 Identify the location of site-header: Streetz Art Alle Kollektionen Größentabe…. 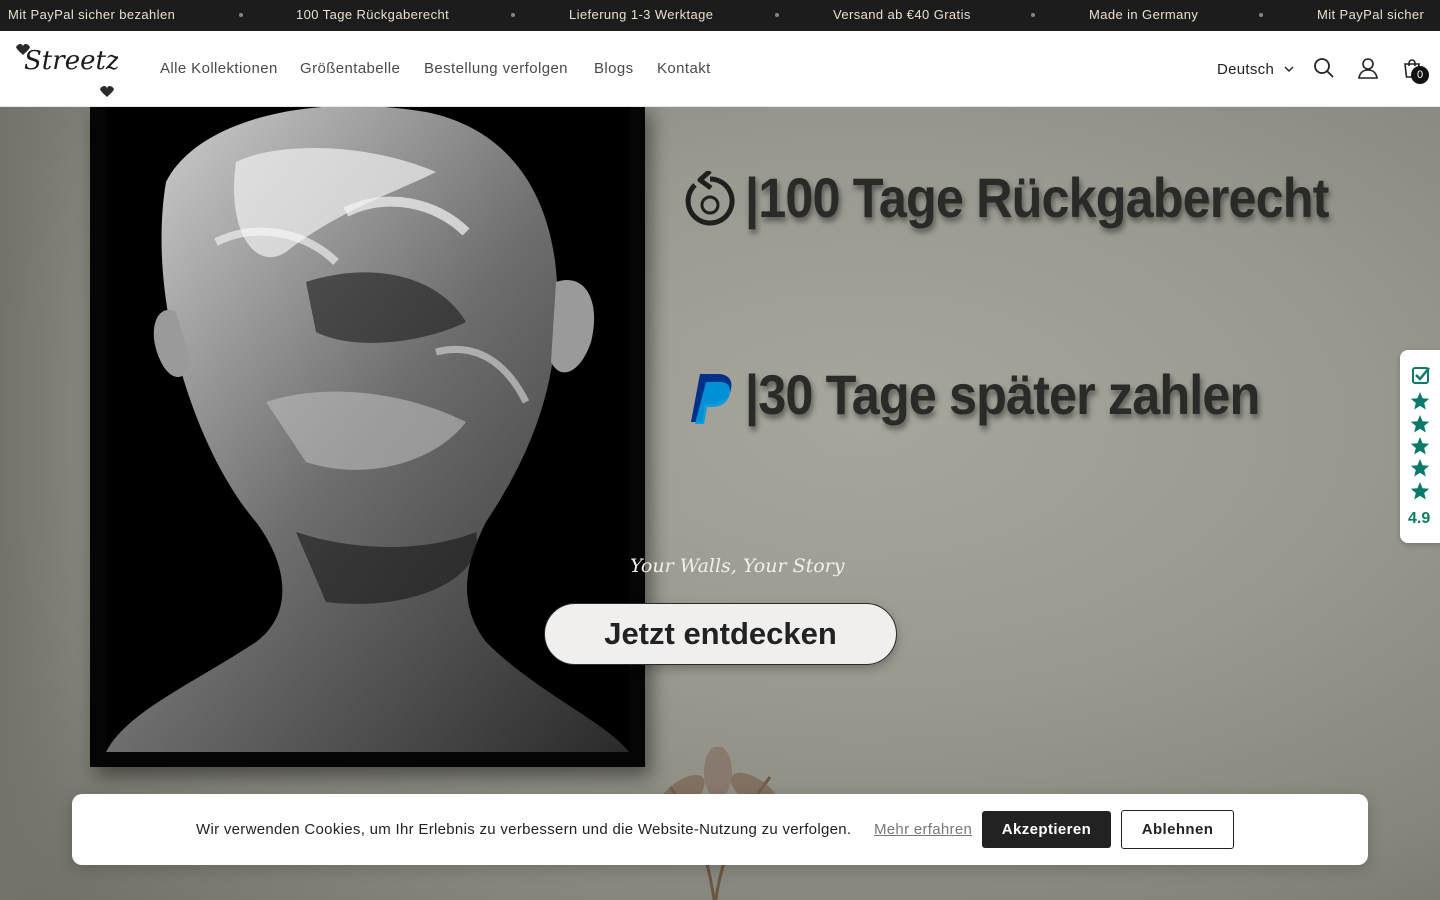
(720, 69).